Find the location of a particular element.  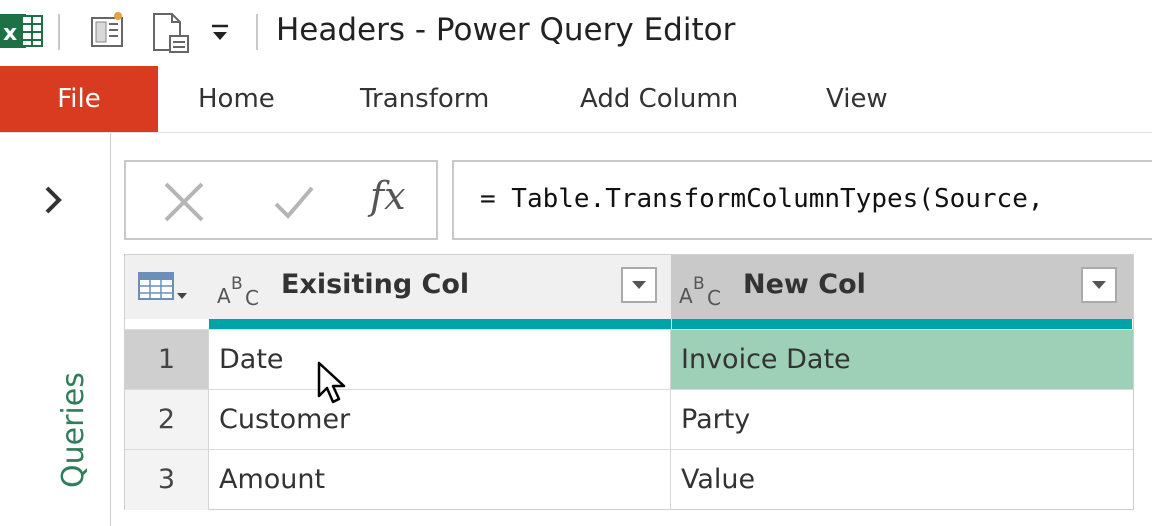

chevron-right-icon is located at coordinates (53, 200).